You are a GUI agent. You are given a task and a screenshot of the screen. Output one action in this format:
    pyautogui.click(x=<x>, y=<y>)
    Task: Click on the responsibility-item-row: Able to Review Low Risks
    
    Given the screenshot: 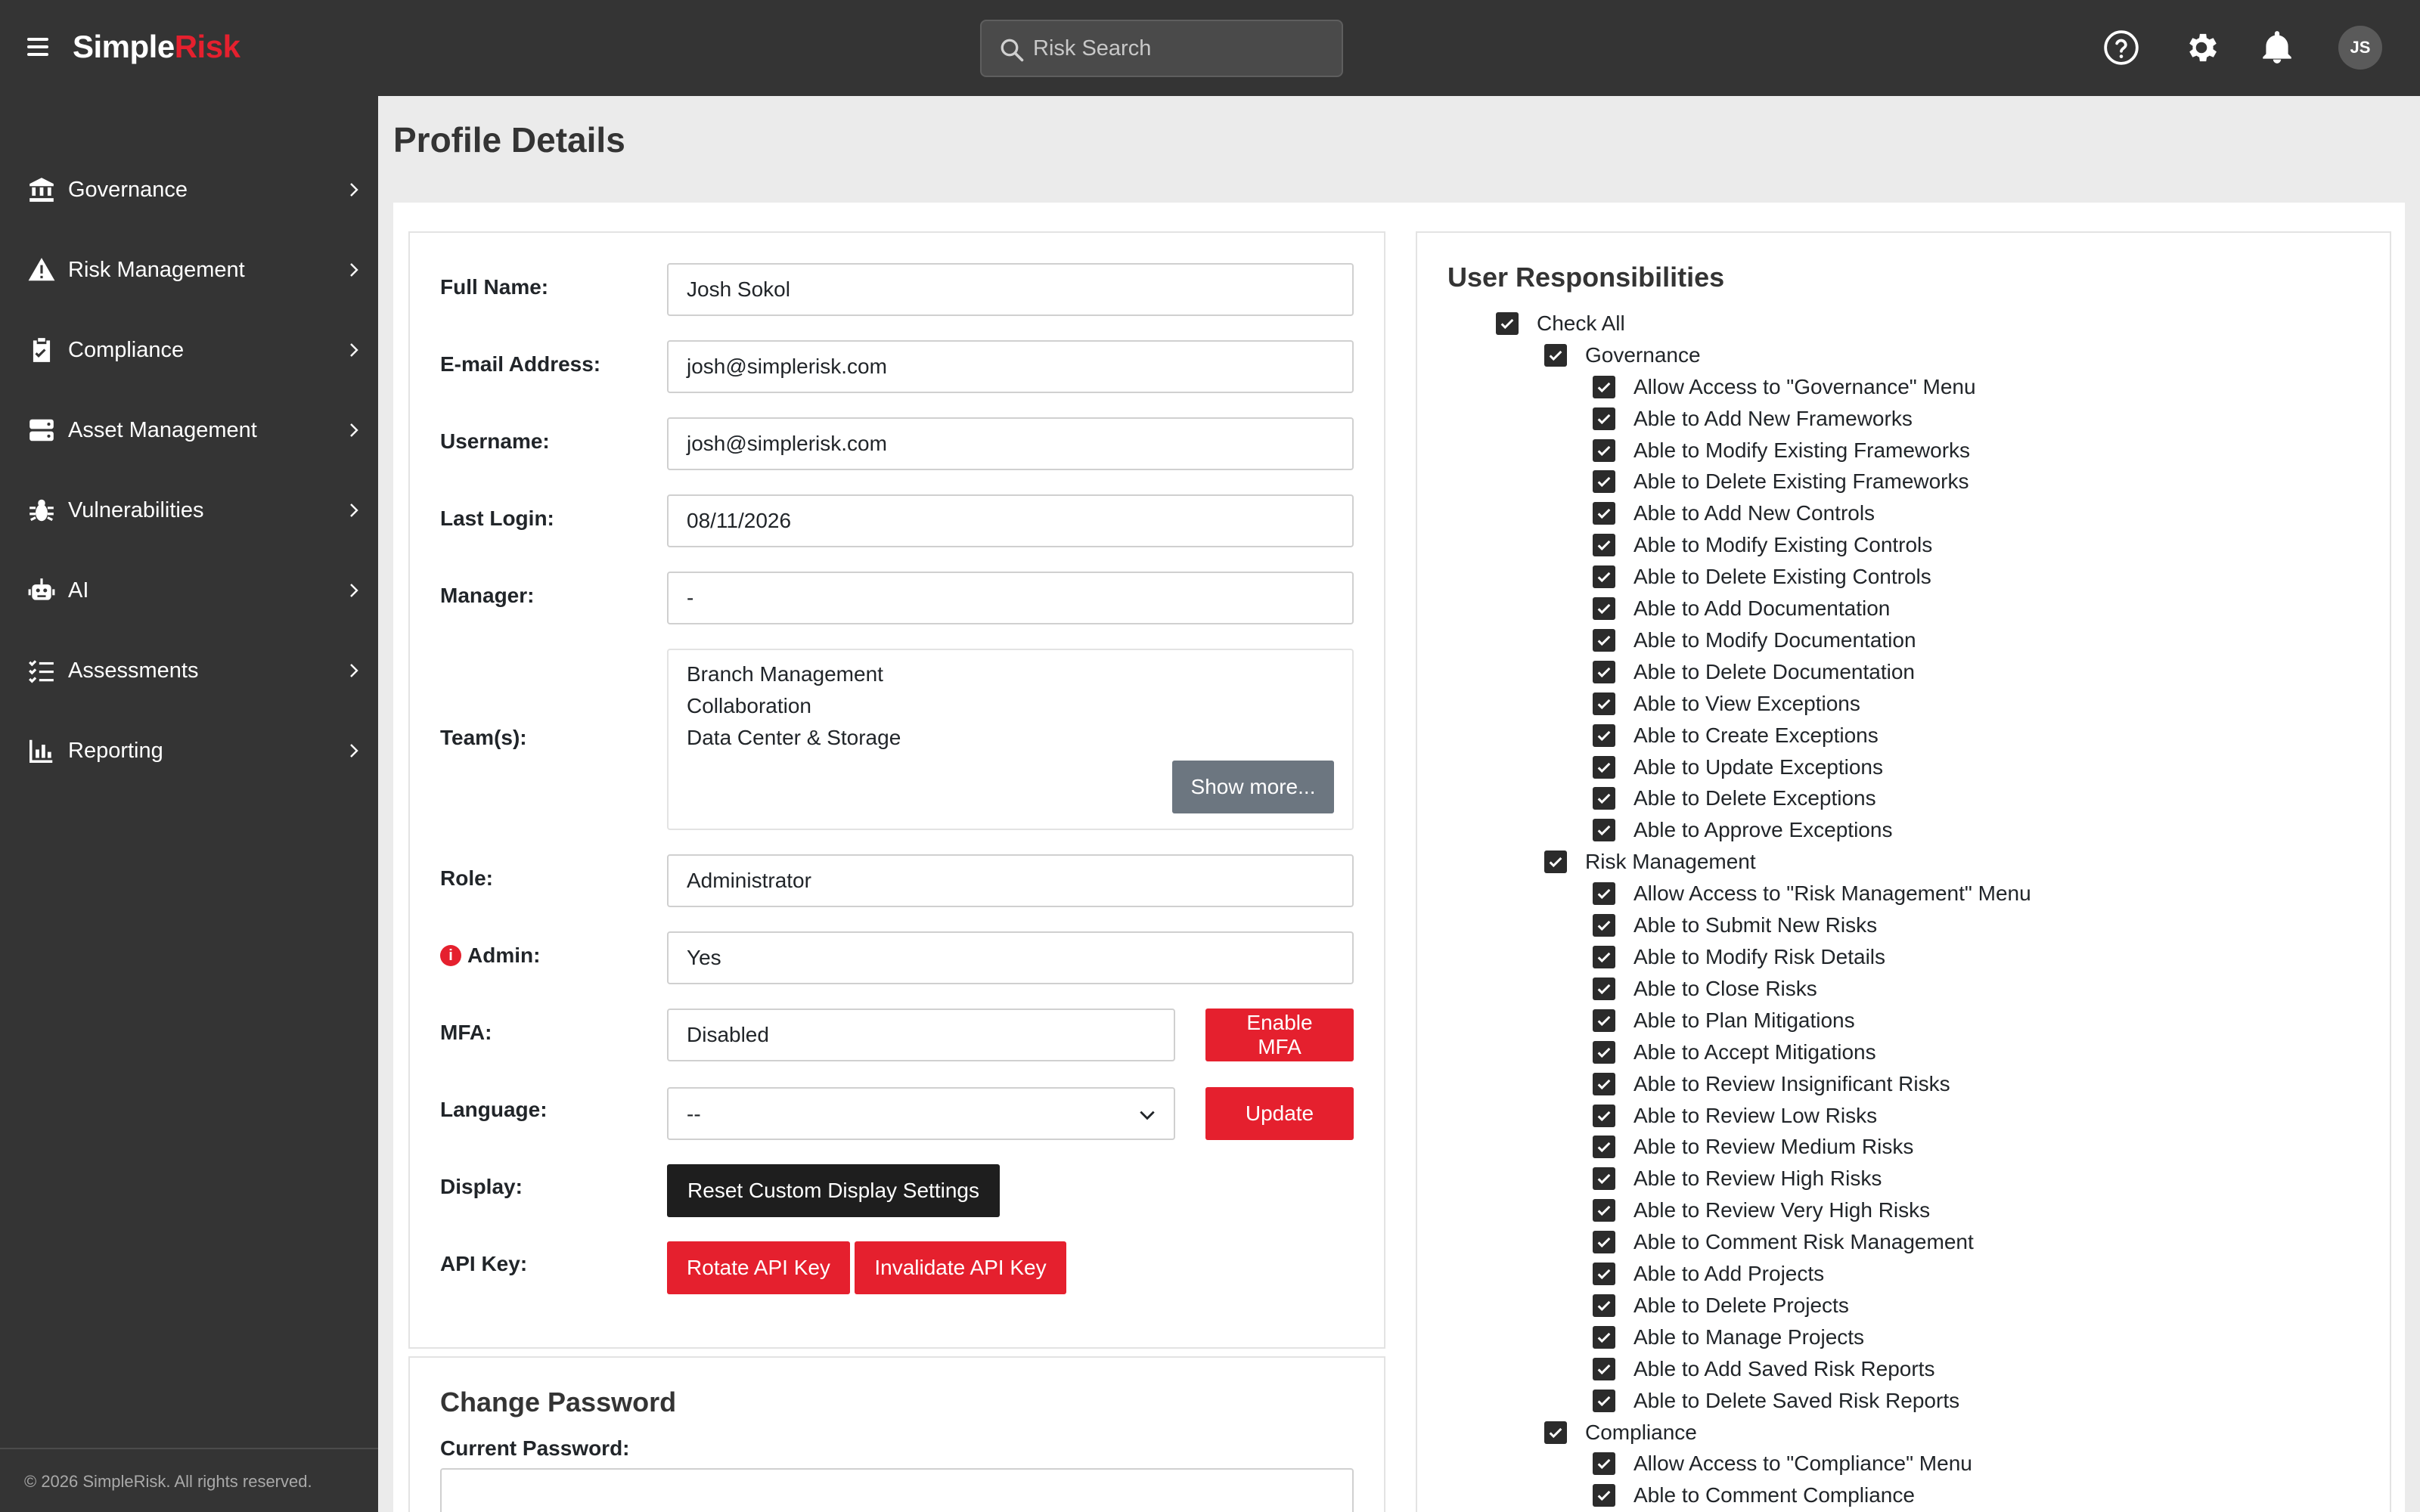 What is the action you would take?
    pyautogui.click(x=1735, y=1116)
    